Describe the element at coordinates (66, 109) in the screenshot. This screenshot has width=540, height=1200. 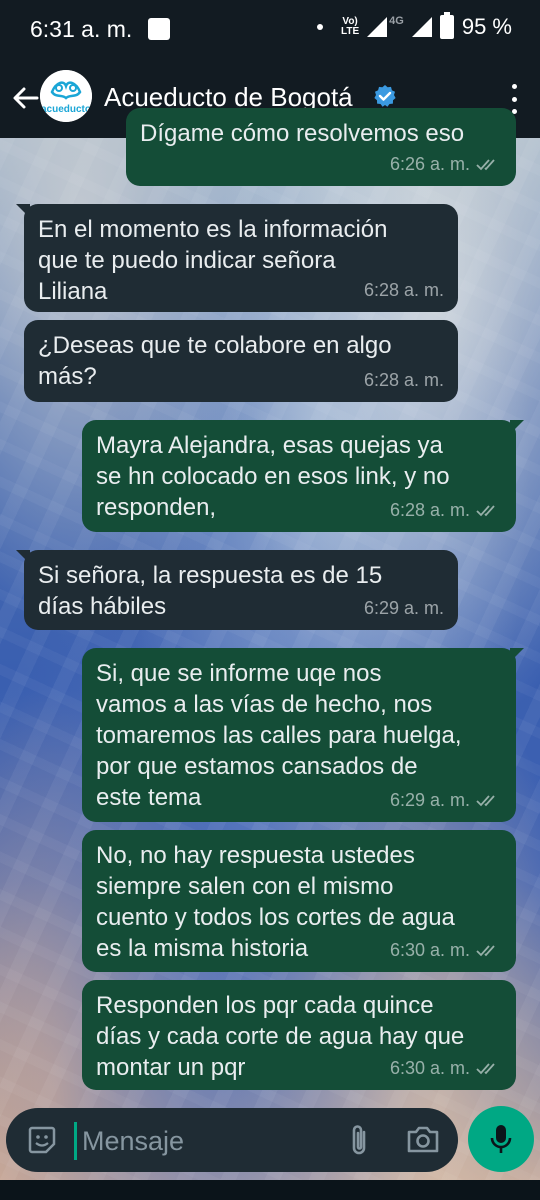
I see `avatar-logo-text: acueducto` at that location.